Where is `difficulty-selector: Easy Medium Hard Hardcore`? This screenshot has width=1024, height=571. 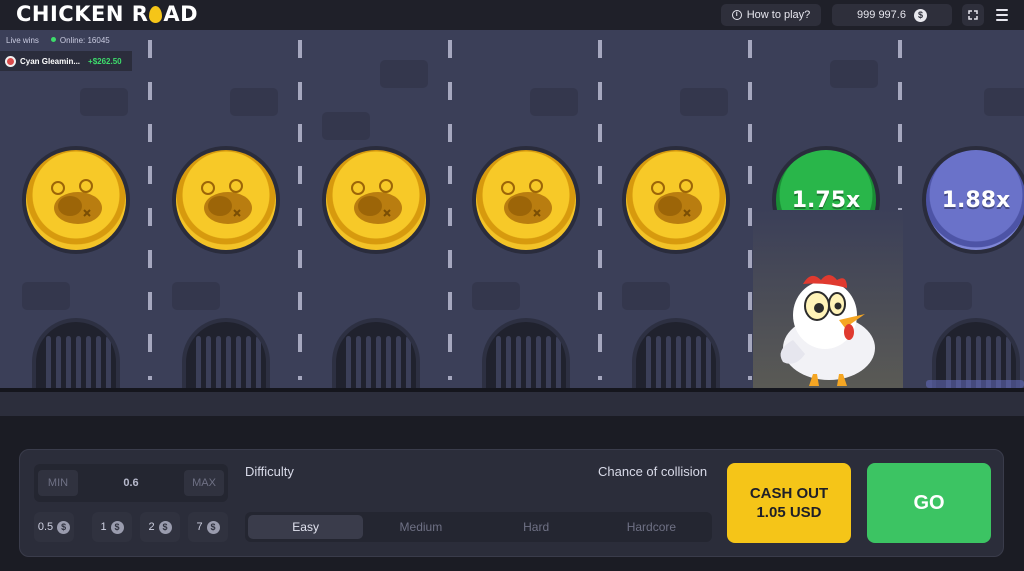
difficulty-selector: Easy Medium Hard Hardcore is located at coordinates (478, 527).